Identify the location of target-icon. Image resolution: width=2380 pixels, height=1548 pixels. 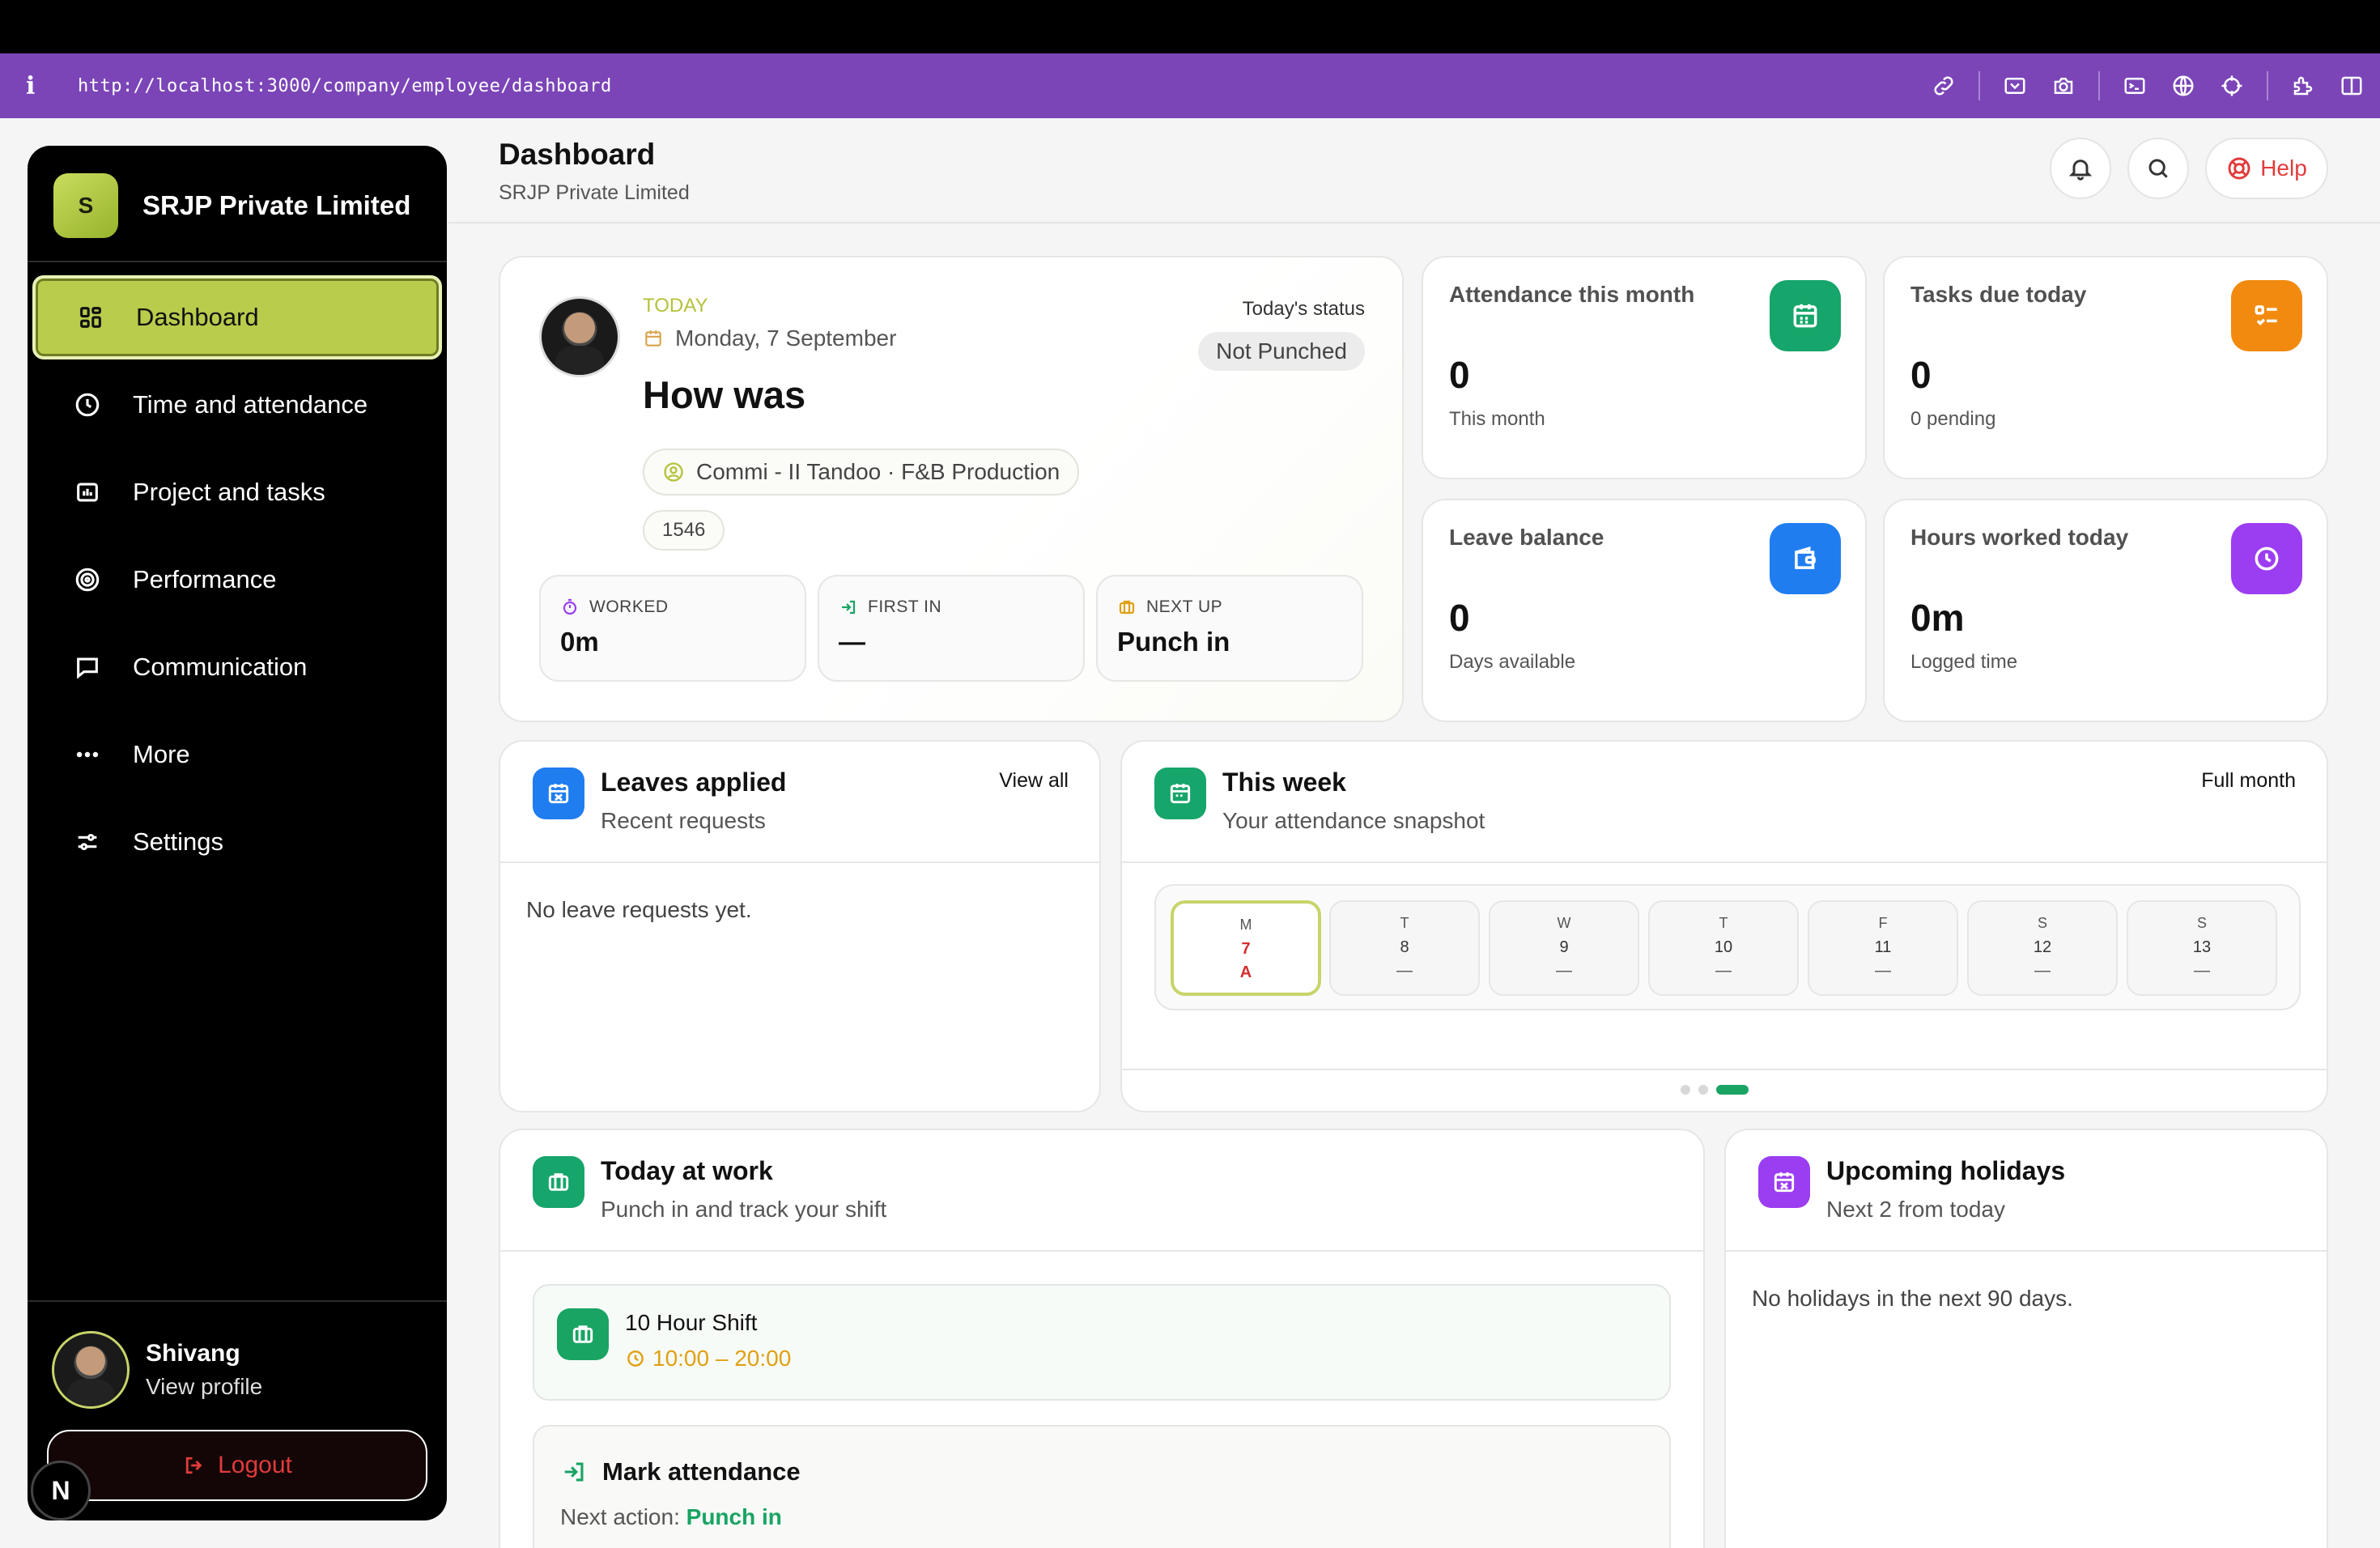
(87, 580).